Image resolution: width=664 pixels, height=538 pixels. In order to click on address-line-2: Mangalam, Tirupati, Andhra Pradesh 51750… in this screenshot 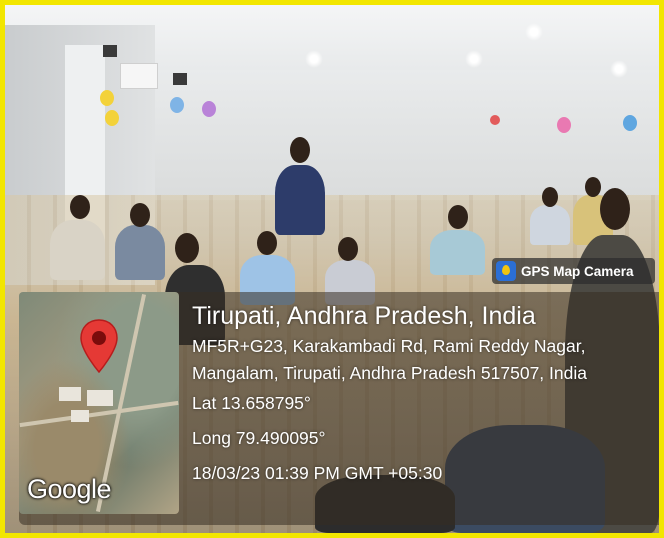, I will do `click(389, 373)`.